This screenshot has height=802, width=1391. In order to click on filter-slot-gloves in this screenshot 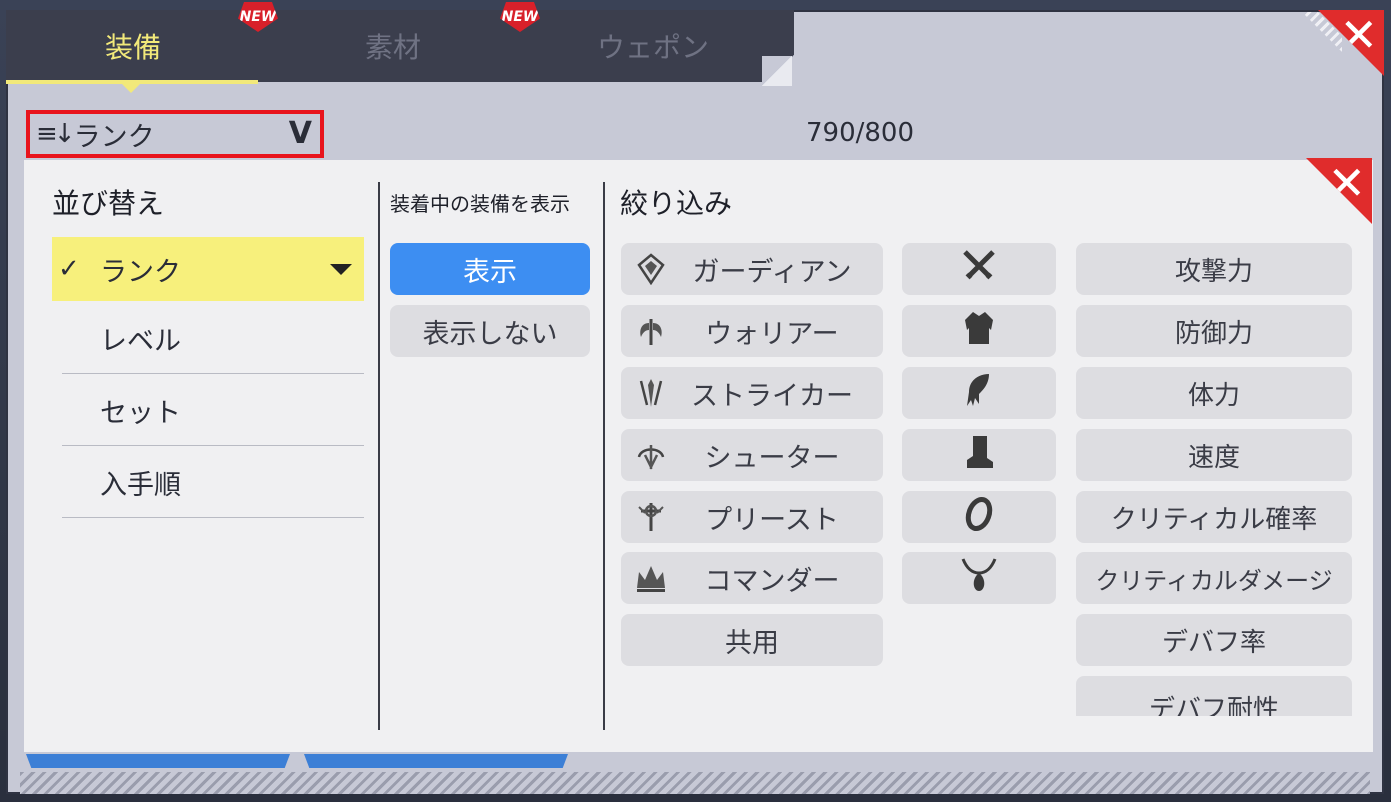, I will do `click(979, 393)`.